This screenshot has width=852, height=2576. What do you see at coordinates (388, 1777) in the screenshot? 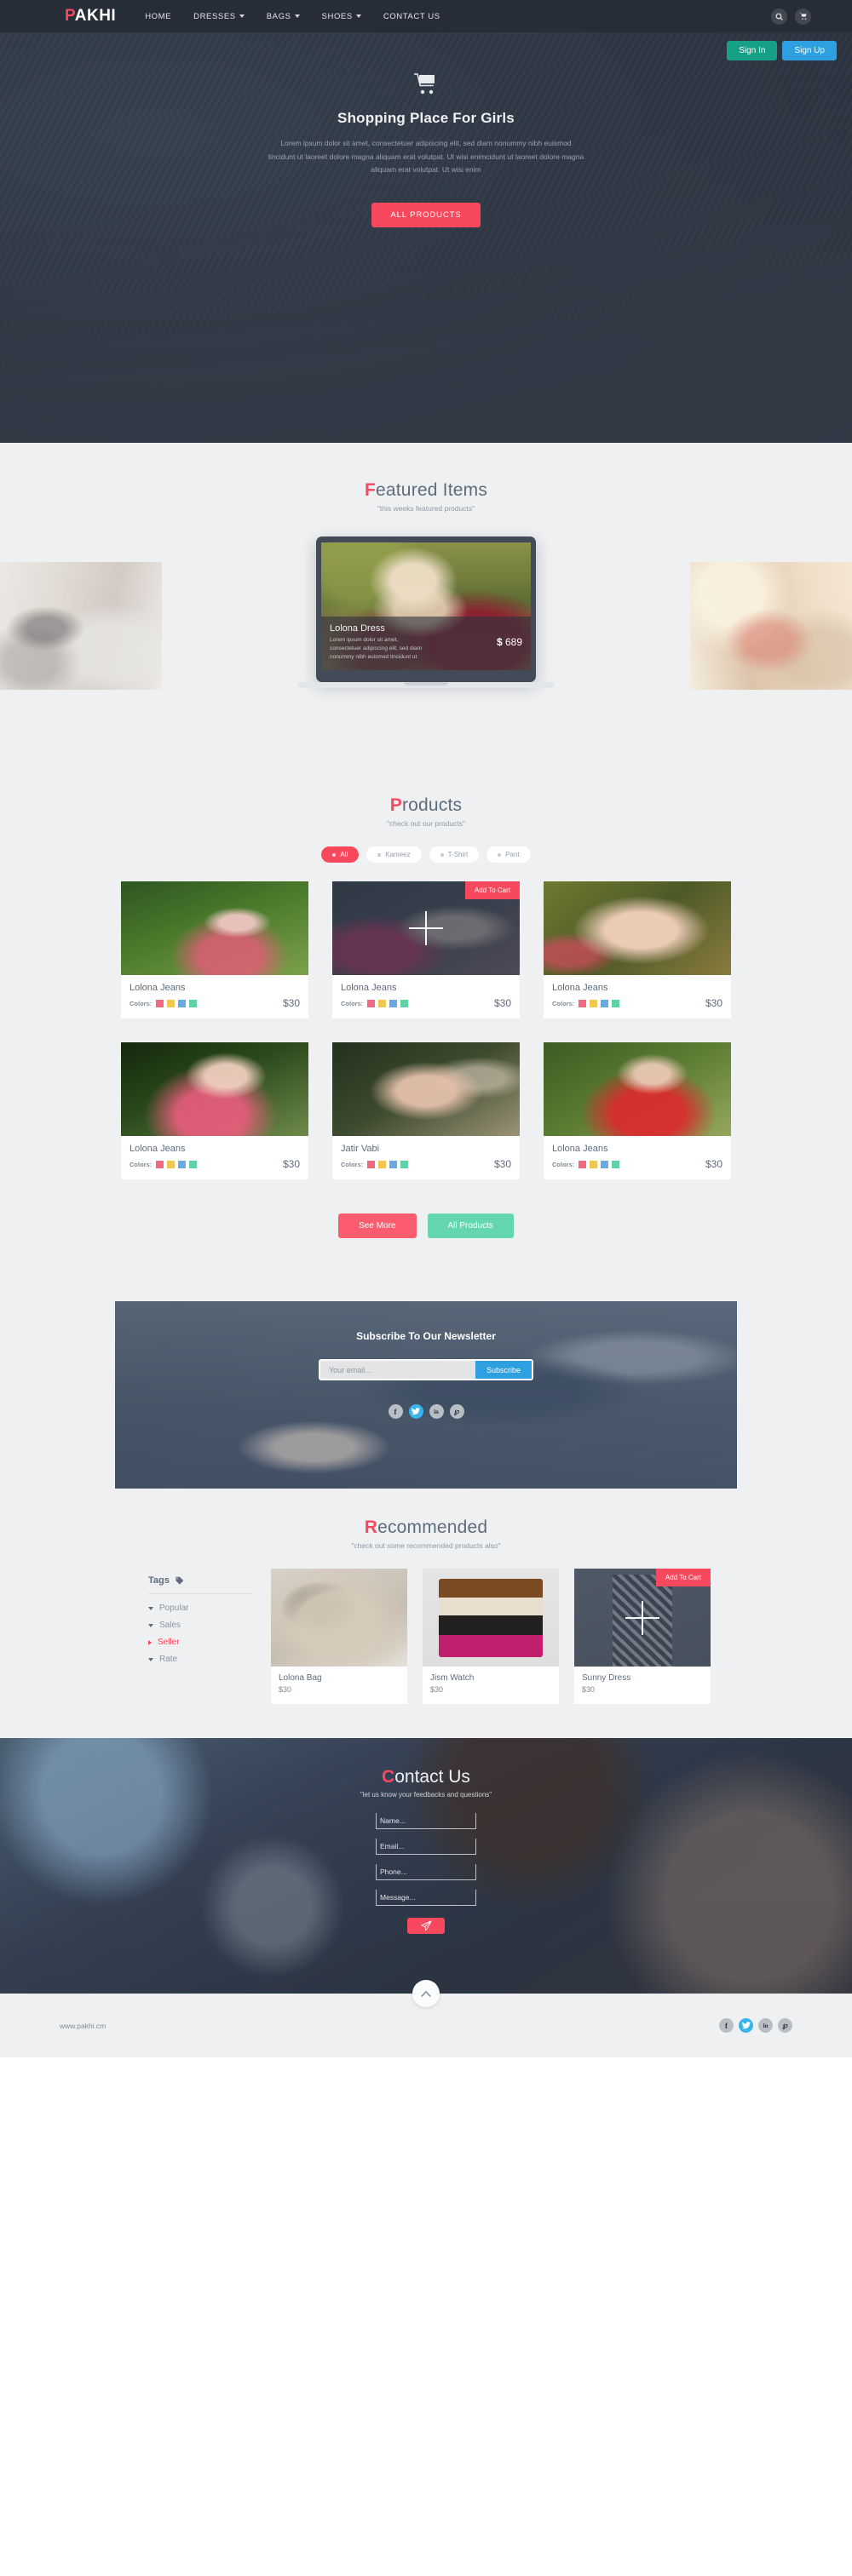
I see `contact-title-accent: C` at bounding box center [388, 1777].